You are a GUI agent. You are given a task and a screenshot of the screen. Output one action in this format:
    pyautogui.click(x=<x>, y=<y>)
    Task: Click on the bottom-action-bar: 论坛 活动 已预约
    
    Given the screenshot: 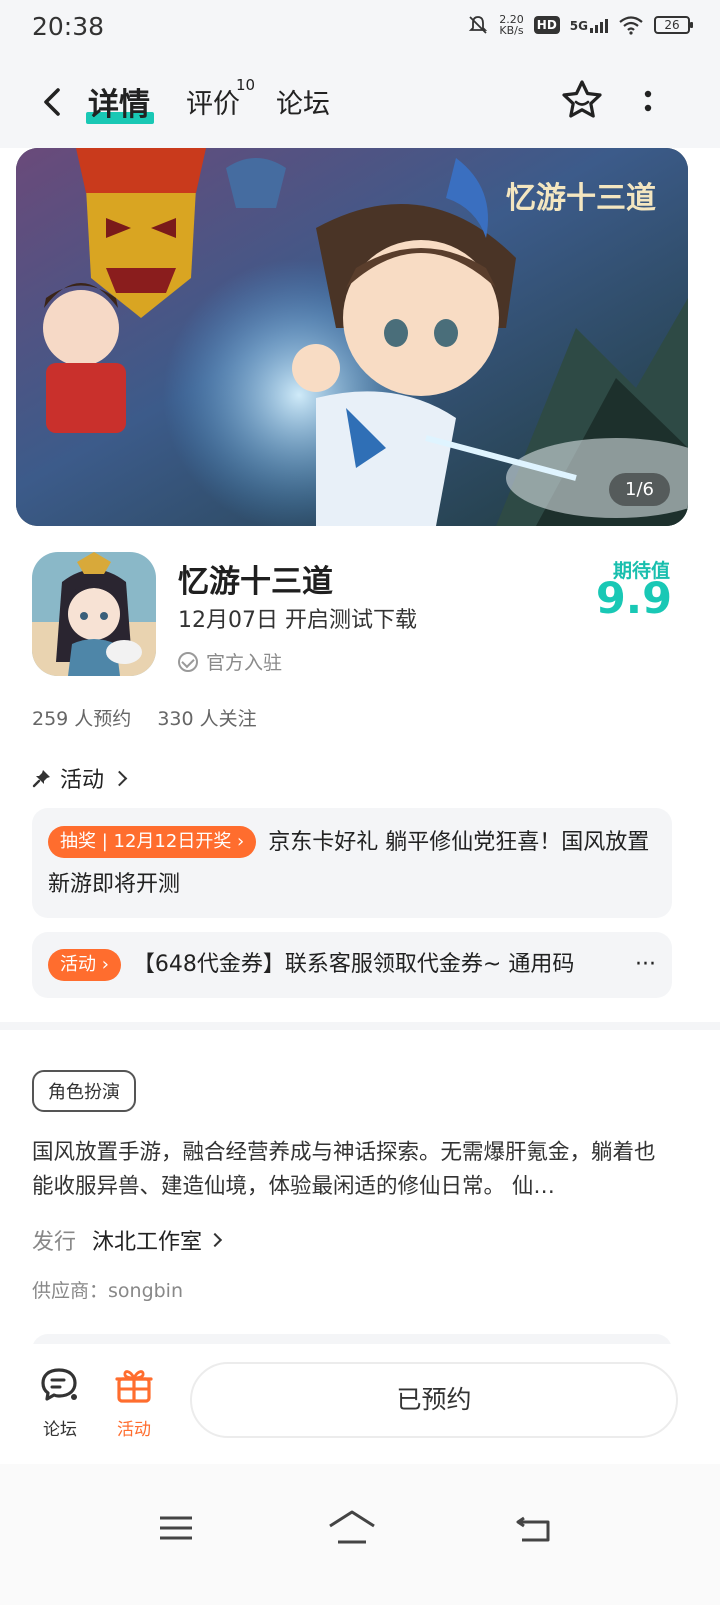 What is the action you would take?
    pyautogui.click(x=360, y=1404)
    